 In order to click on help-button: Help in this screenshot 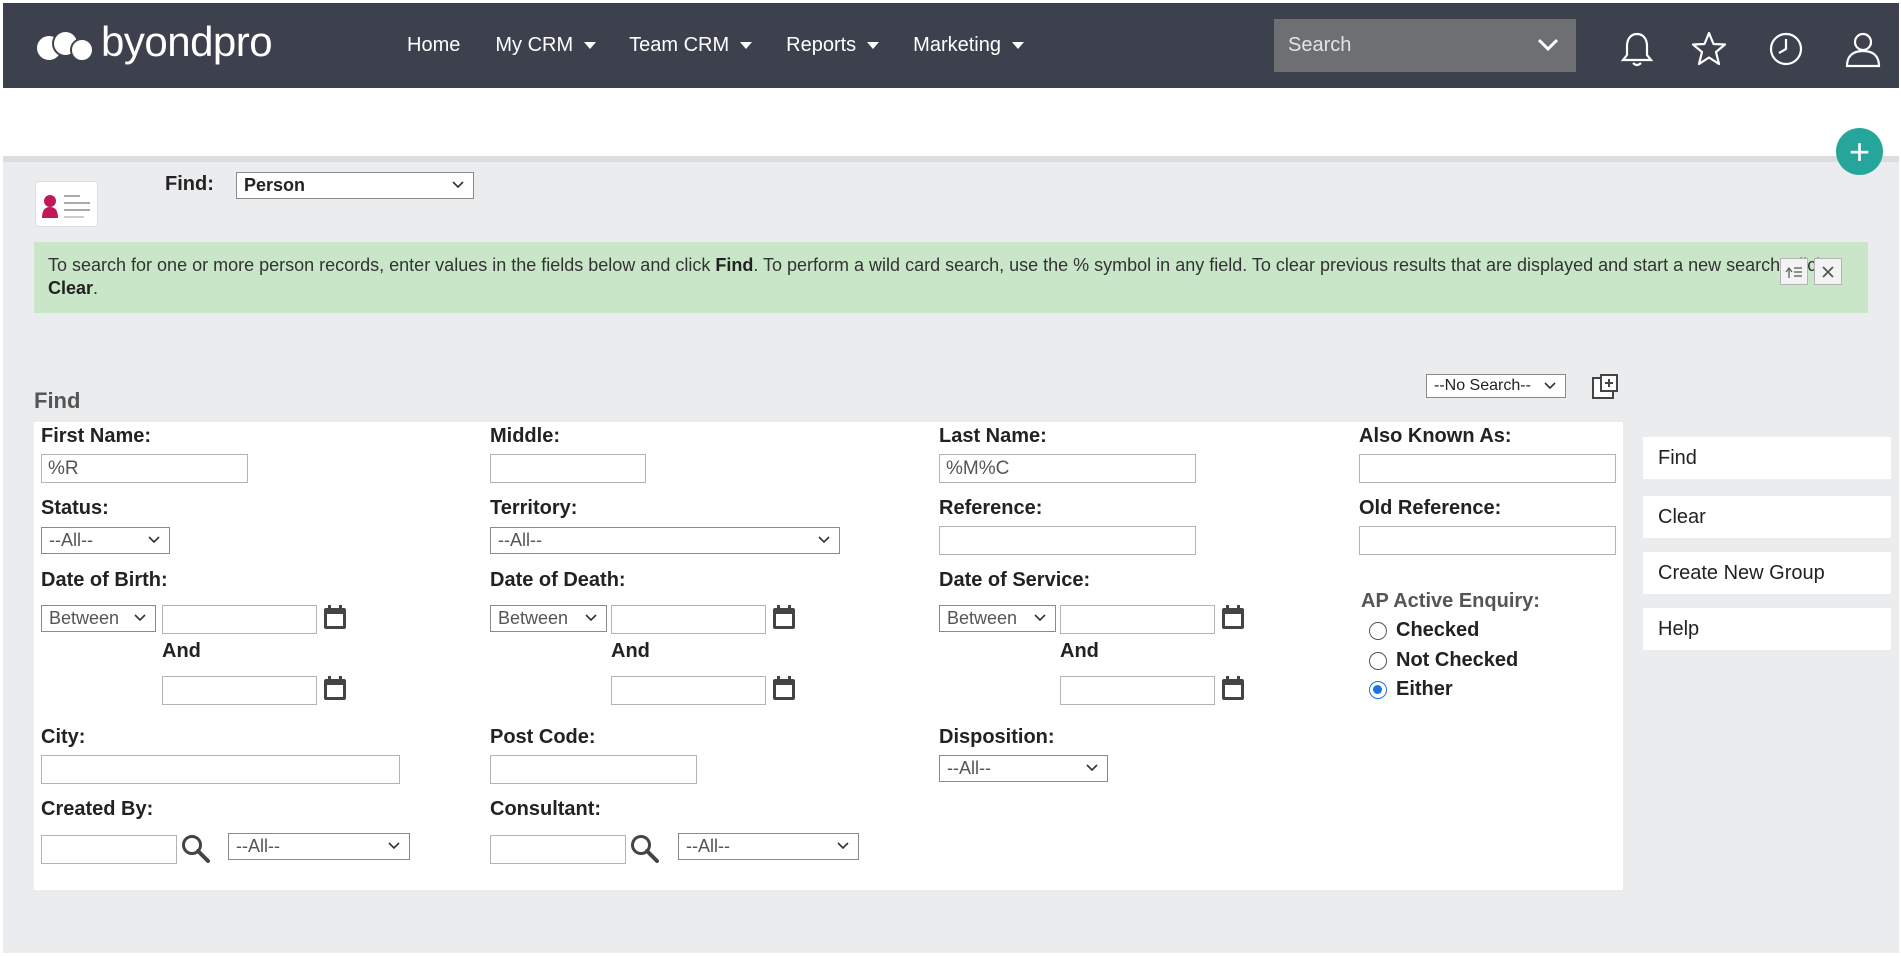, I will do `click(1767, 629)`.